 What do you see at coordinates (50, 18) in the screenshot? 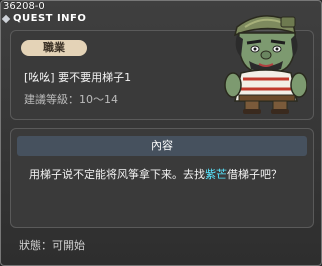
I see `window-title: QUEST INFO` at bounding box center [50, 18].